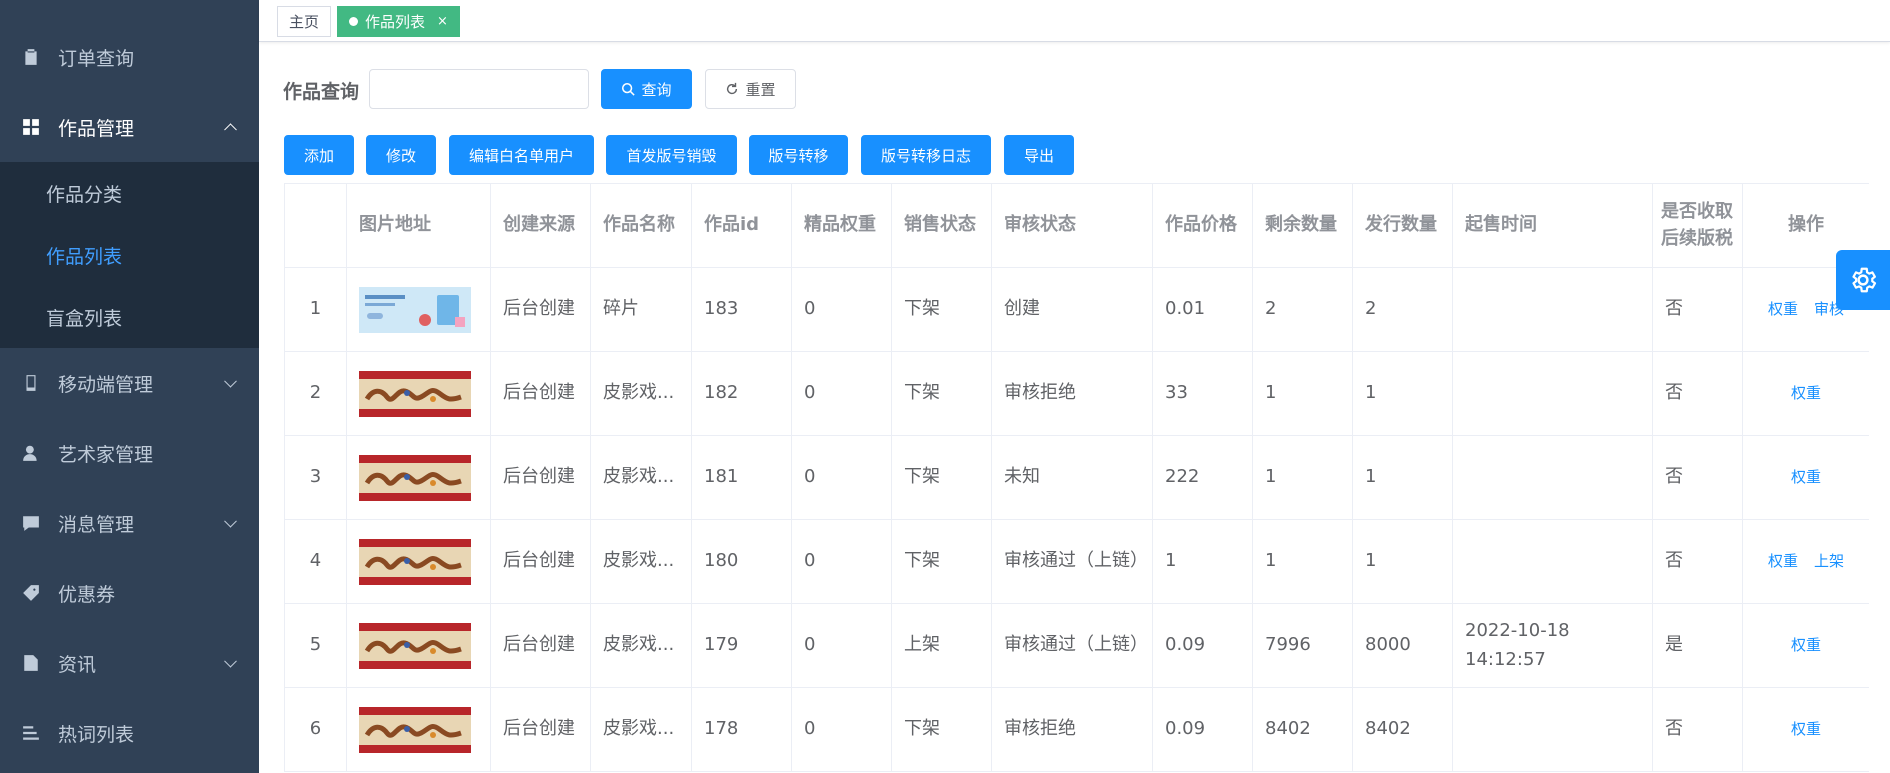 The height and width of the screenshot is (773, 1890). Describe the element at coordinates (1402, 645) in the screenshot. I see `cell-issued: 8000` at that location.